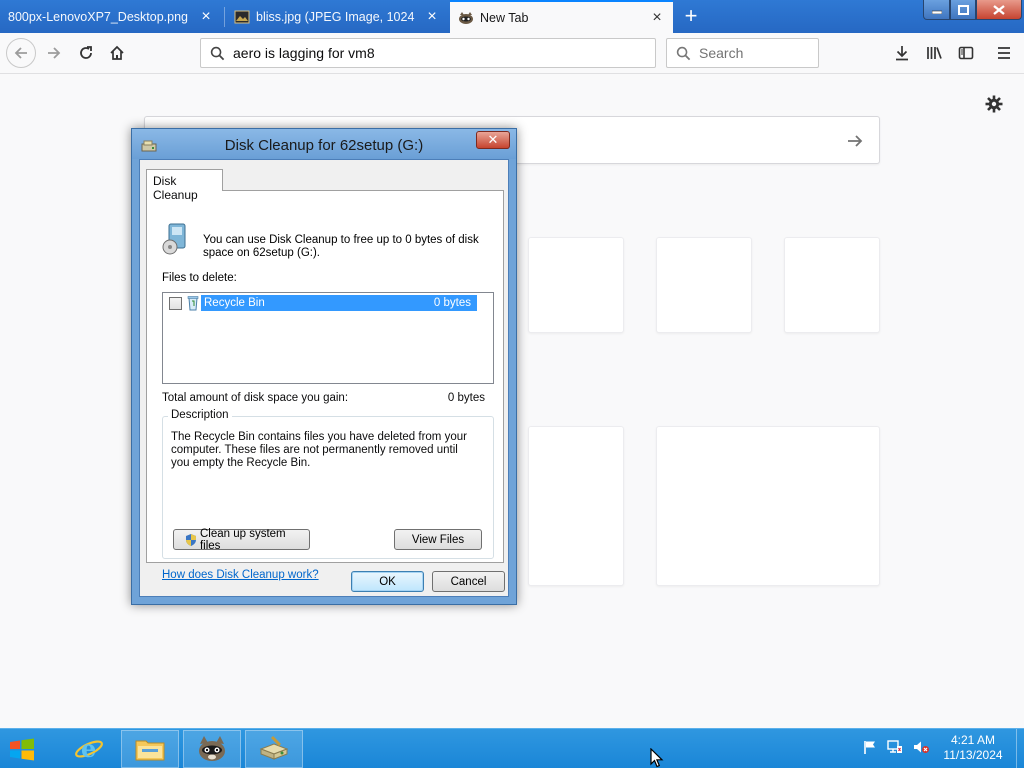 The height and width of the screenshot is (768, 1024). I want to click on downloads-button, so click(902, 53).